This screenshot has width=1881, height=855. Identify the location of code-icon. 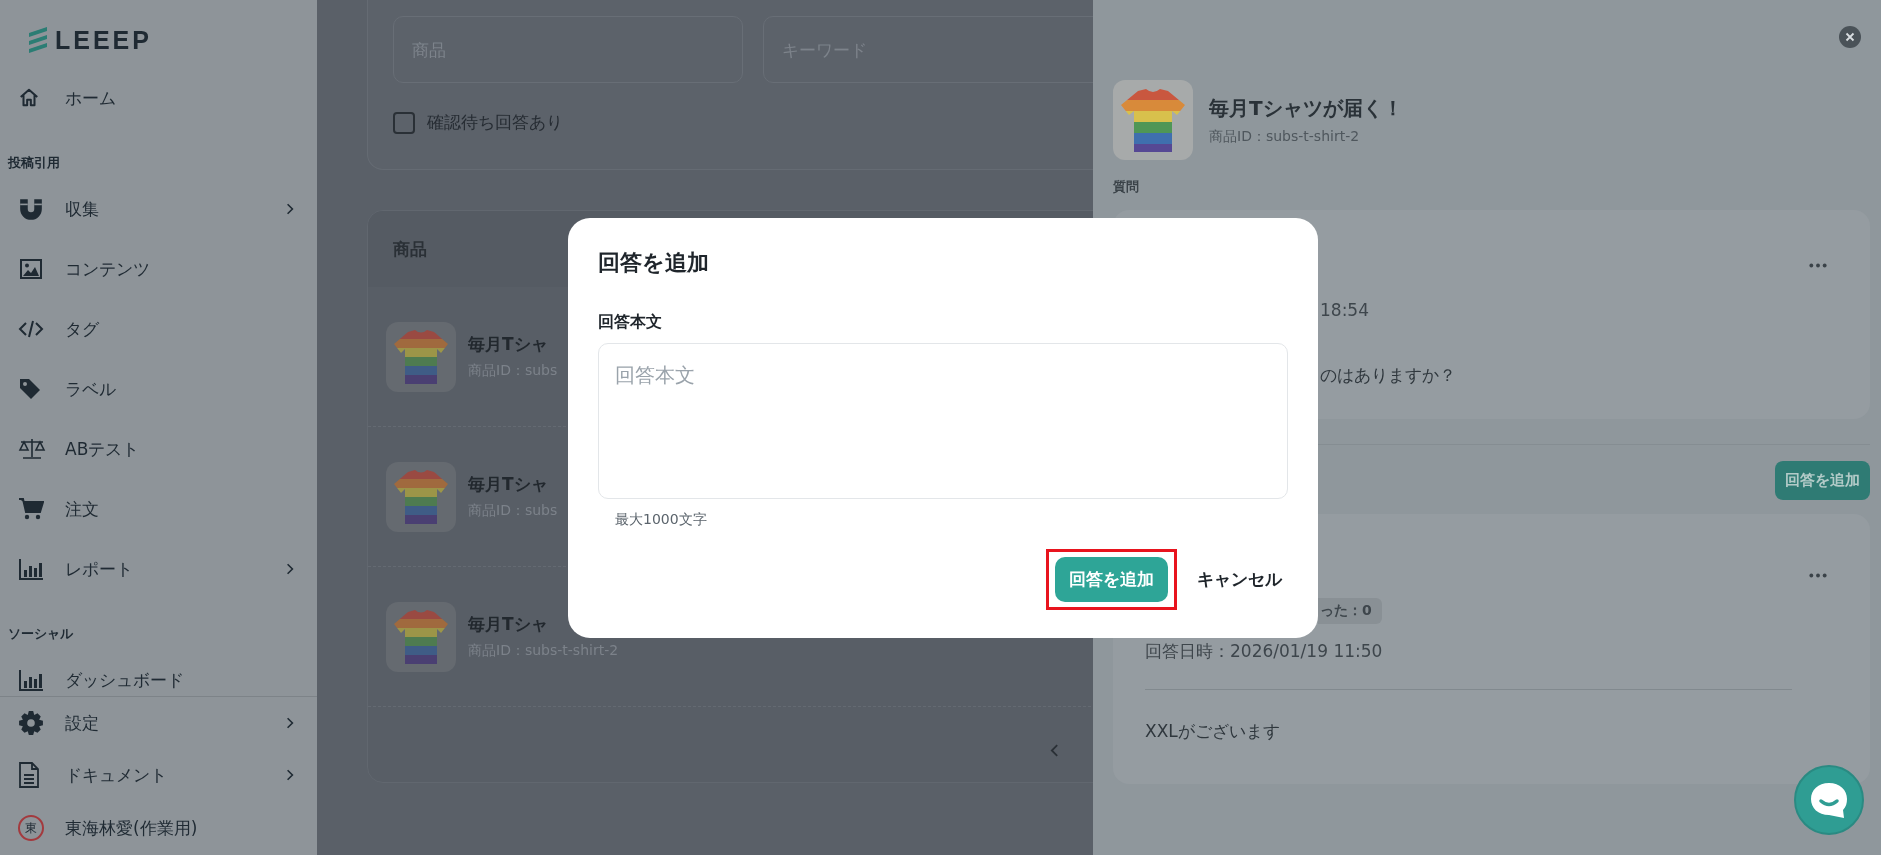
(31, 329).